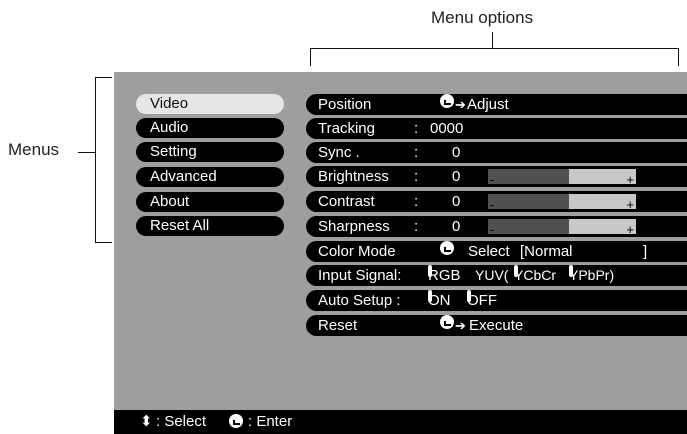 The height and width of the screenshot is (434, 687). I want to click on menu-item-advanced: Advanced, so click(210, 177).